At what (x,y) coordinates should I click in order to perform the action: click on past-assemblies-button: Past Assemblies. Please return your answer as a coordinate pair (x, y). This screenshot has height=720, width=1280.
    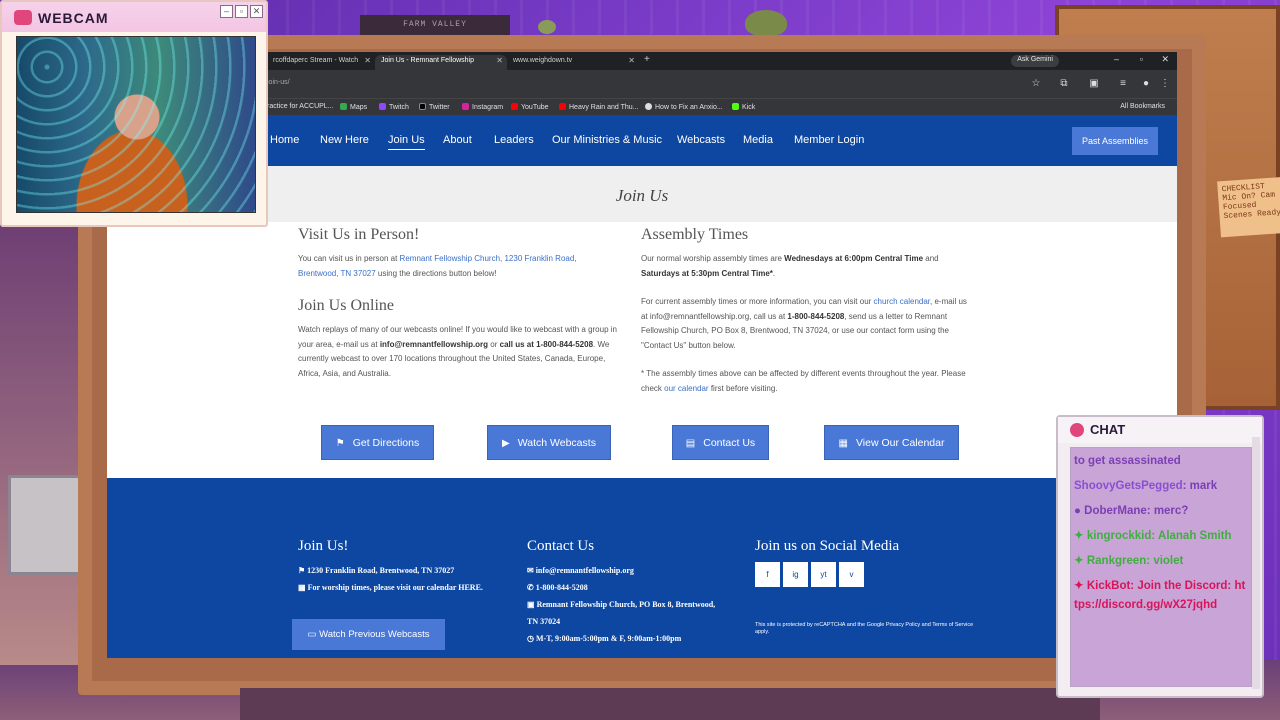
    Looking at the image, I should click on (1115, 141).